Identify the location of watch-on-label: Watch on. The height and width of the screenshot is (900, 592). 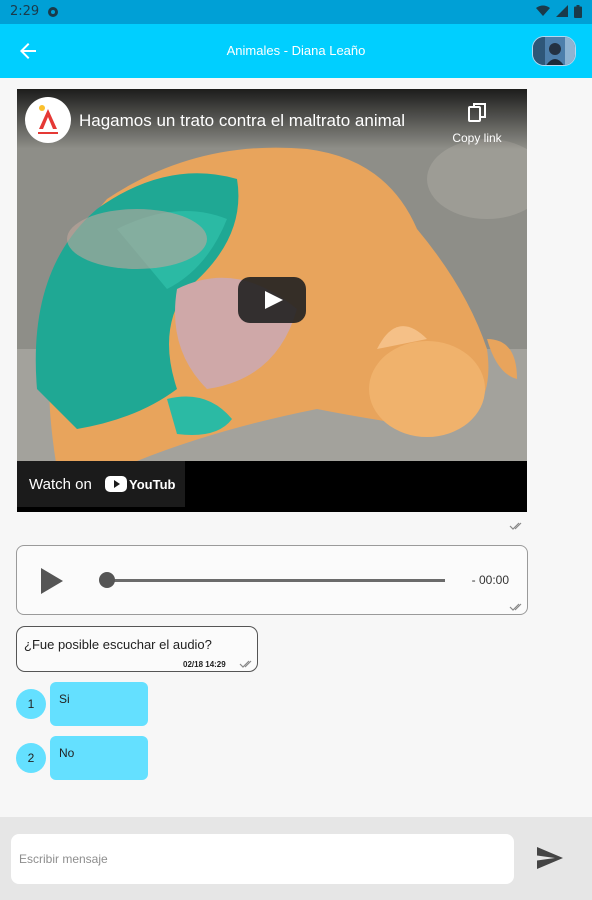
(60, 484).